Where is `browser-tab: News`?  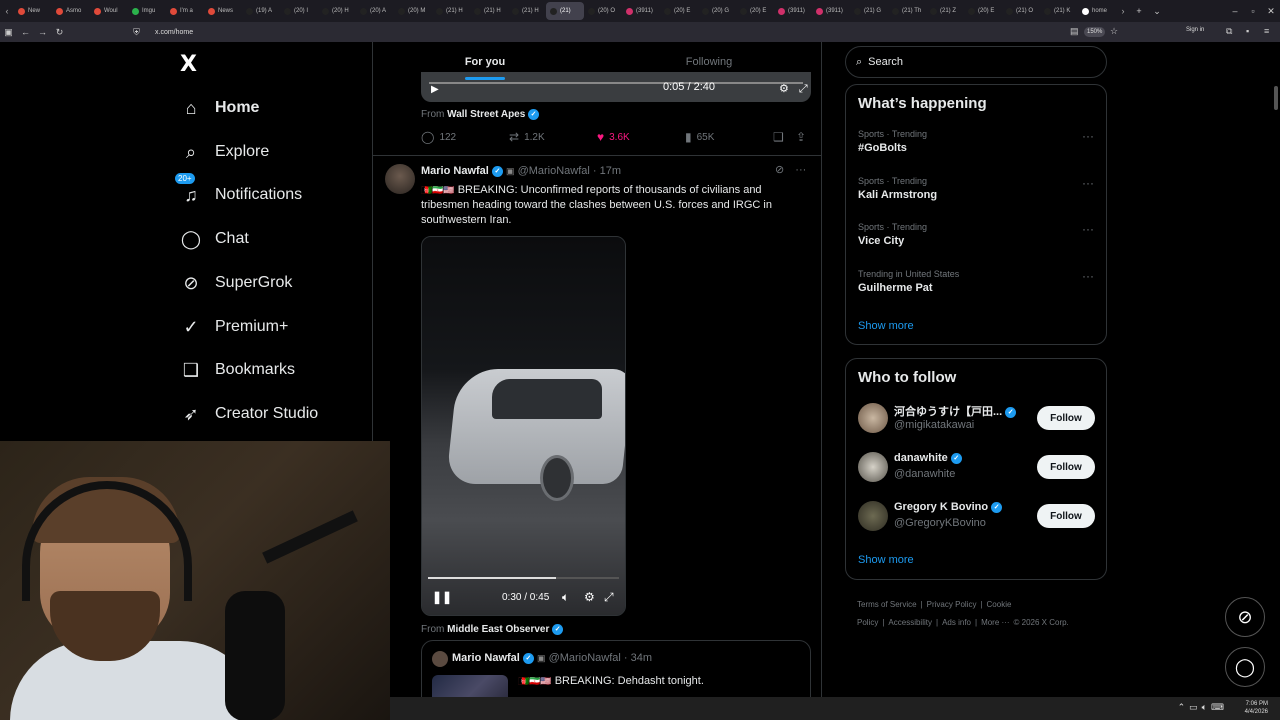 browser-tab: News is located at coordinates (223, 11).